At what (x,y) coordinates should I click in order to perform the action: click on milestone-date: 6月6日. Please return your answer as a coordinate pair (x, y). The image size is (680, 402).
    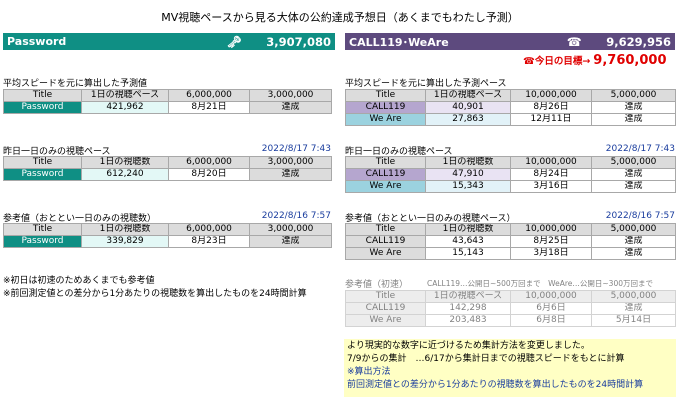
    Looking at the image, I should click on (551, 308).